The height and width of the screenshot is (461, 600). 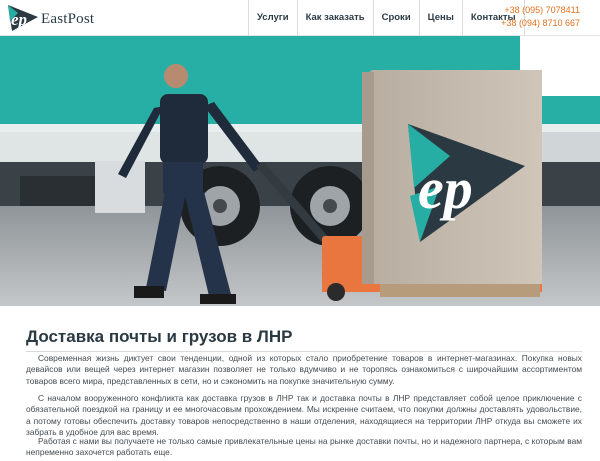 What do you see at coordinates (68, 19) in the screenshot?
I see `logo-text: EastPost` at bounding box center [68, 19].